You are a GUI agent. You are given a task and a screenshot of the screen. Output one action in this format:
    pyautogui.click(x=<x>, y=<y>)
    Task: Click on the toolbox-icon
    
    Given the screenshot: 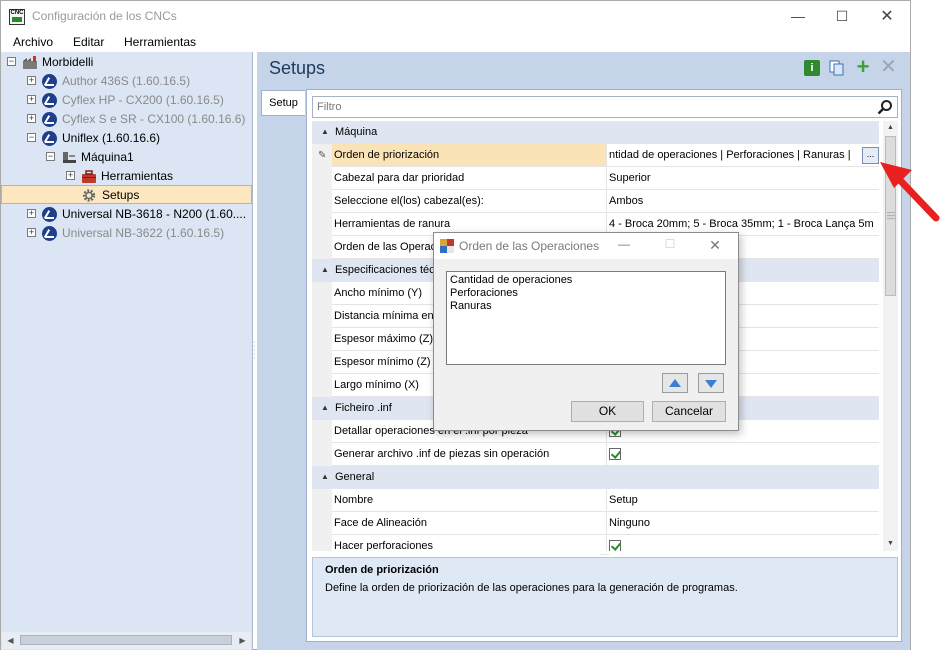 What is the action you would take?
    pyautogui.click(x=89, y=176)
    